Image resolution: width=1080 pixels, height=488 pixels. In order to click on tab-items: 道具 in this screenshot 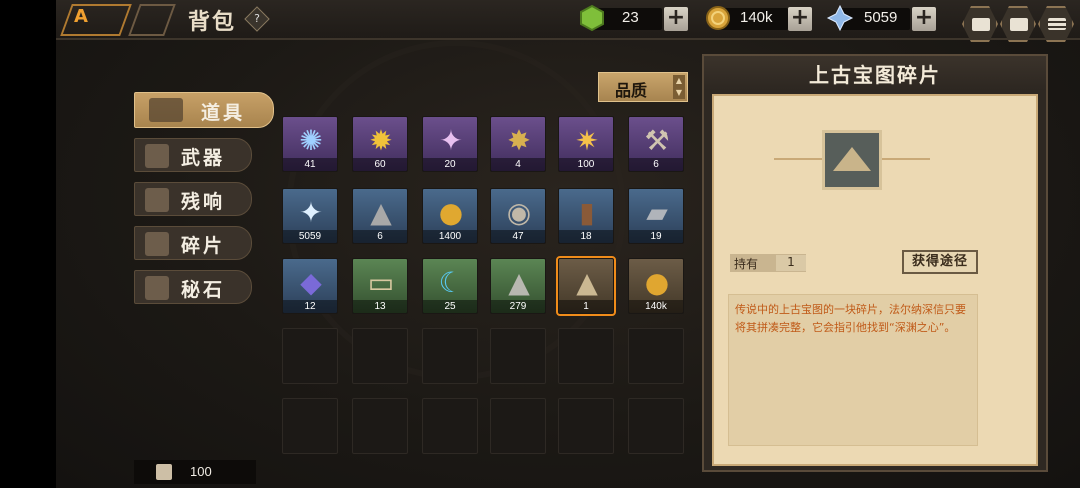, I will do `click(204, 110)`.